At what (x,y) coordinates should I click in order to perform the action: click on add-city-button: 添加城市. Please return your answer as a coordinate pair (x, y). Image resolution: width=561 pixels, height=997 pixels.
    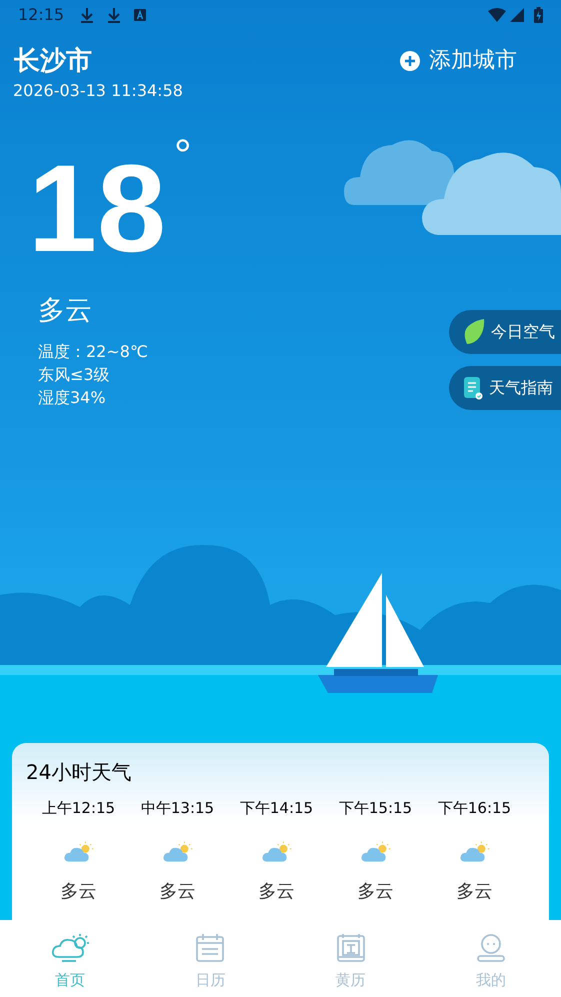
    Looking at the image, I should click on (458, 60).